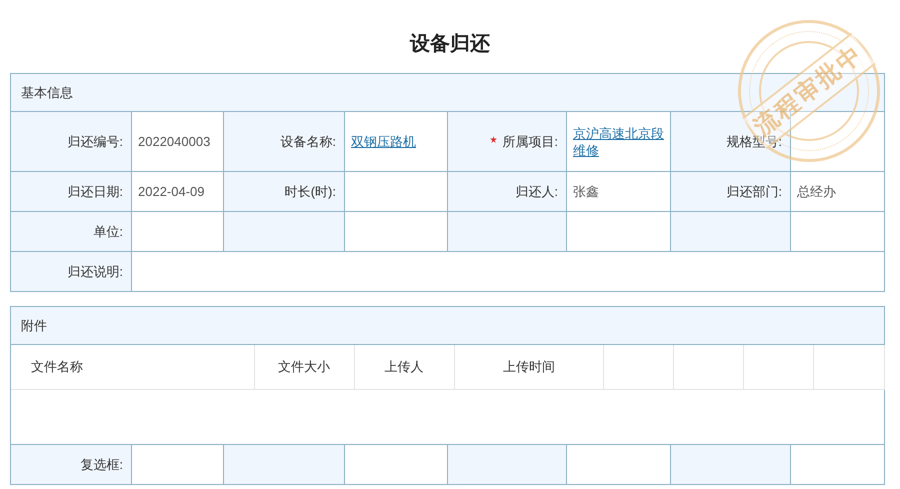 The image size is (900, 489). What do you see at coordinates (754, 191) in the screenshot?
I see `field-label: 归还部门:` at bounding box center [754, 191].